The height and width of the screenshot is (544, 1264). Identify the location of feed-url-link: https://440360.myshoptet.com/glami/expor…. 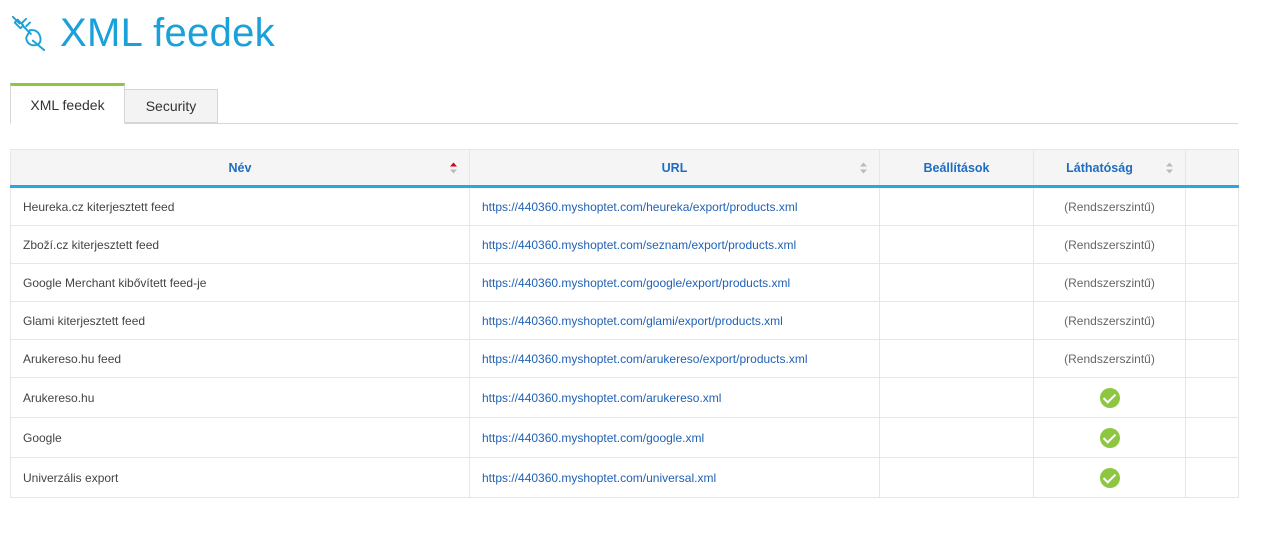
(632, 321).